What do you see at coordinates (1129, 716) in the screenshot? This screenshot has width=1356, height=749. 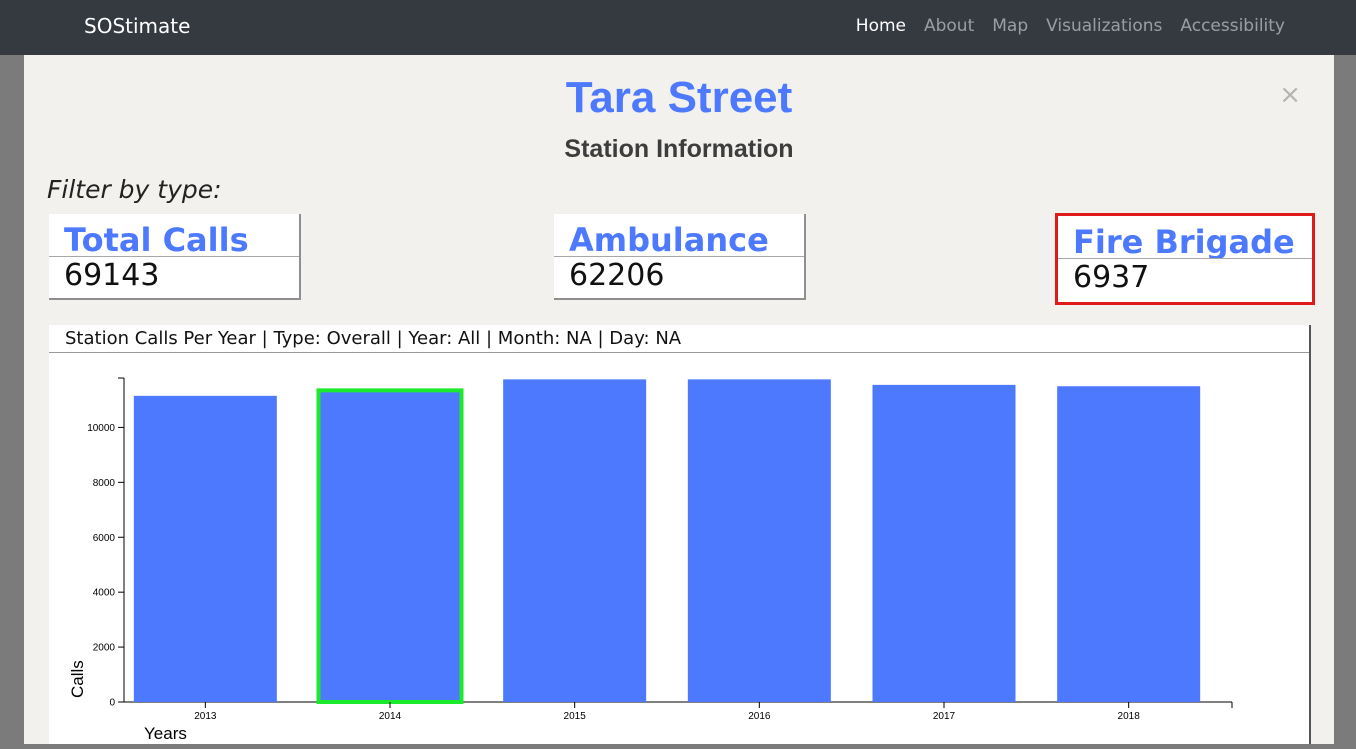 I see `x-tick-label: 2018` at bounding box center [1129, 716].